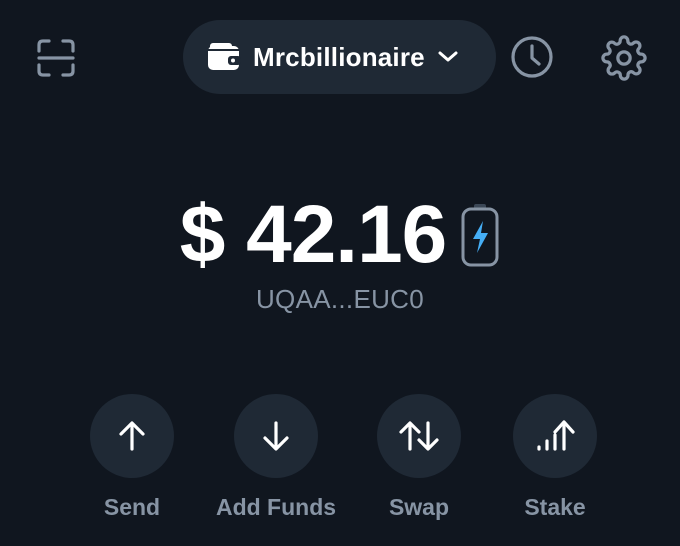  Describe the element at coordinates (224, 57) in the screenshot. I see `wallet-icon` at that location.